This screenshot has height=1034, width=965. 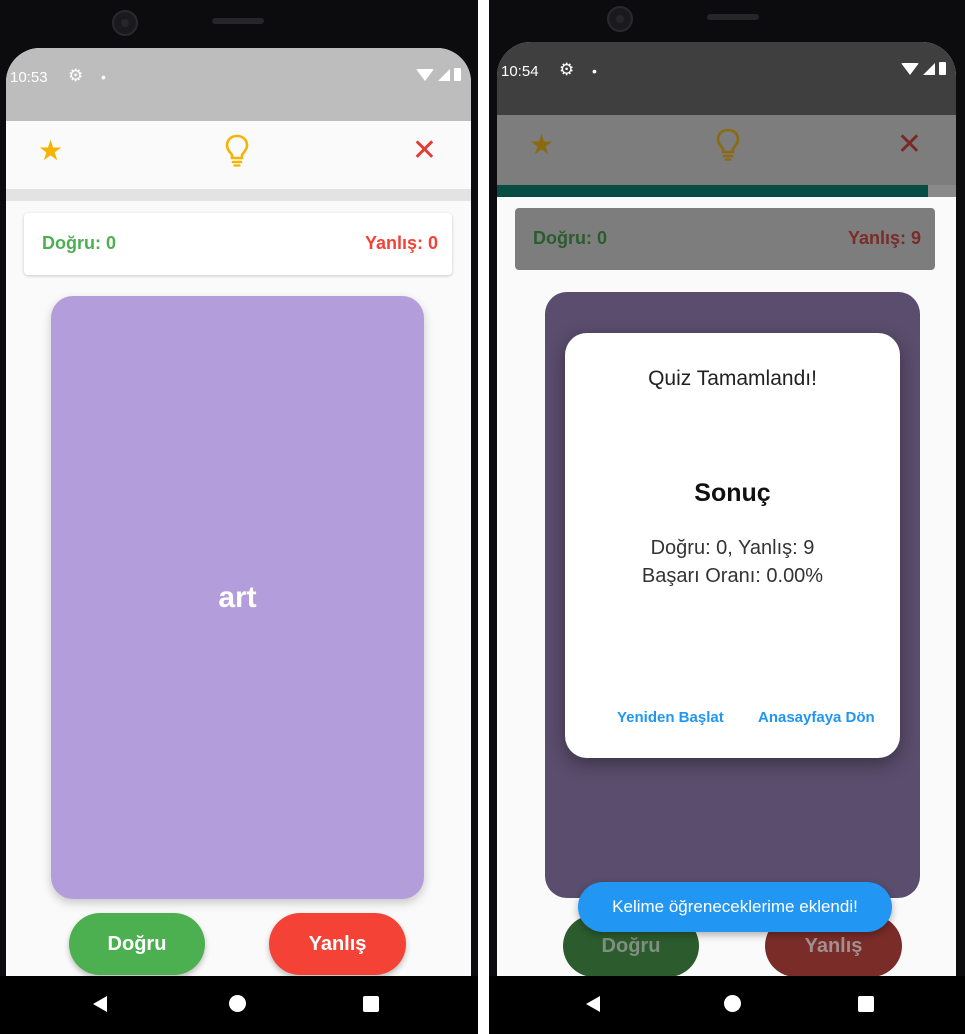 I want to click on dialog-title: Quiz Tamamlandı!, so click(x=732, y=378).